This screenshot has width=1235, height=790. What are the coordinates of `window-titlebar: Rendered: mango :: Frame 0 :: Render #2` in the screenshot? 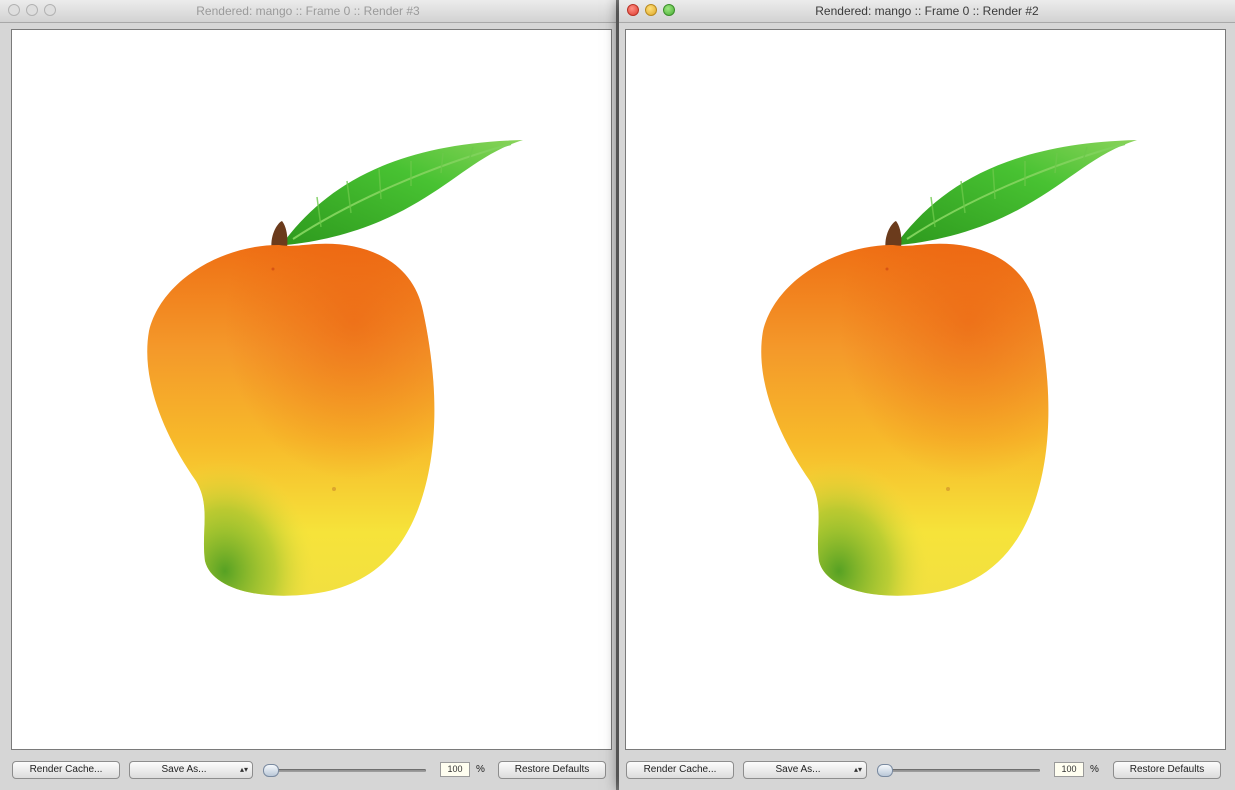 It's located at (927, 11).